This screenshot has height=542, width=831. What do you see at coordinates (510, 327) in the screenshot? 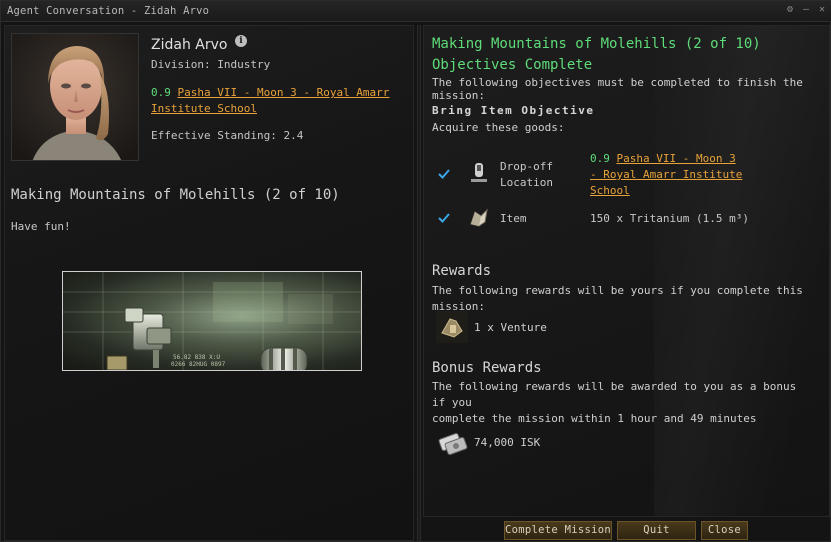
I see `reward-item: 1 x Venture` at bounding box center [510, 327].